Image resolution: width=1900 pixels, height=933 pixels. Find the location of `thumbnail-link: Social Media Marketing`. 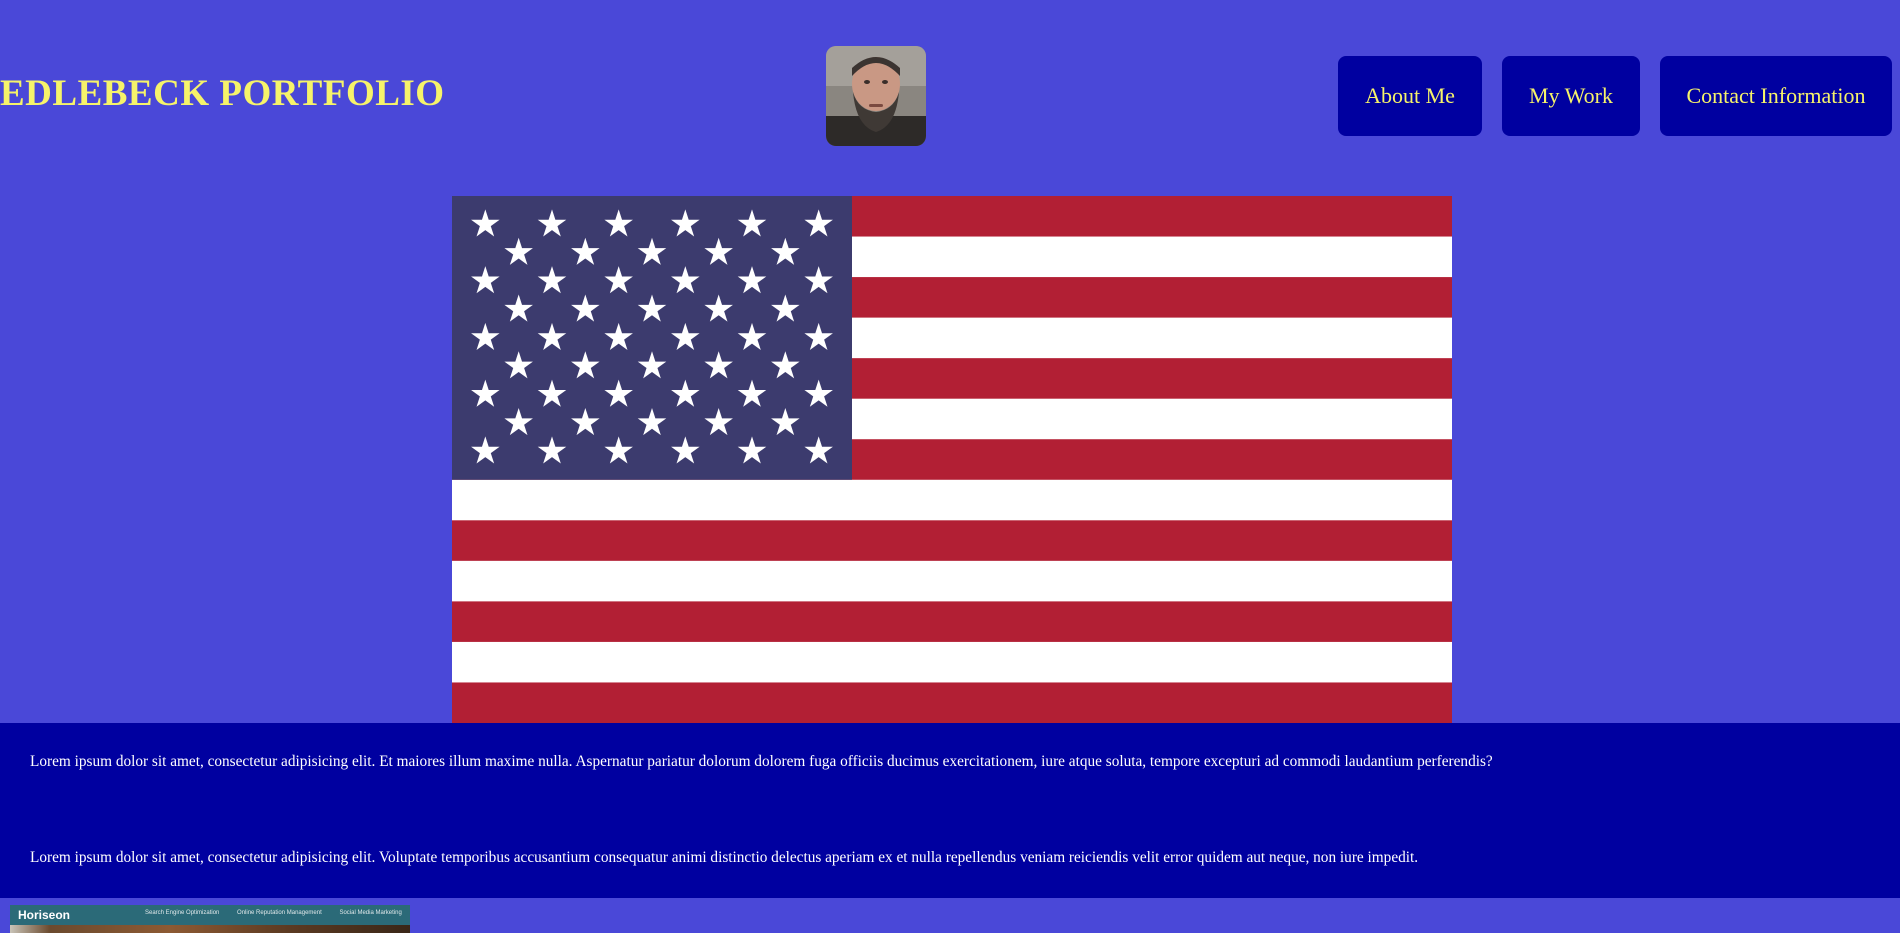

thumbnail-link: Social Media Marketing is located at coordinates (370, 913).